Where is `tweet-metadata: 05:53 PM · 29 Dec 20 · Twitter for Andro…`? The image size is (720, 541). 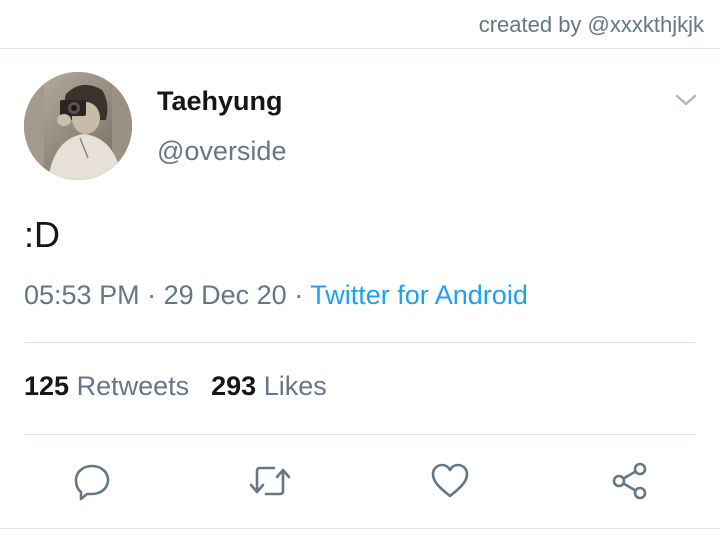 tweet-metadata: 05:53 PM · 29 Dec 20 · Twitter for Andro… is located at coordinates (276, 295).